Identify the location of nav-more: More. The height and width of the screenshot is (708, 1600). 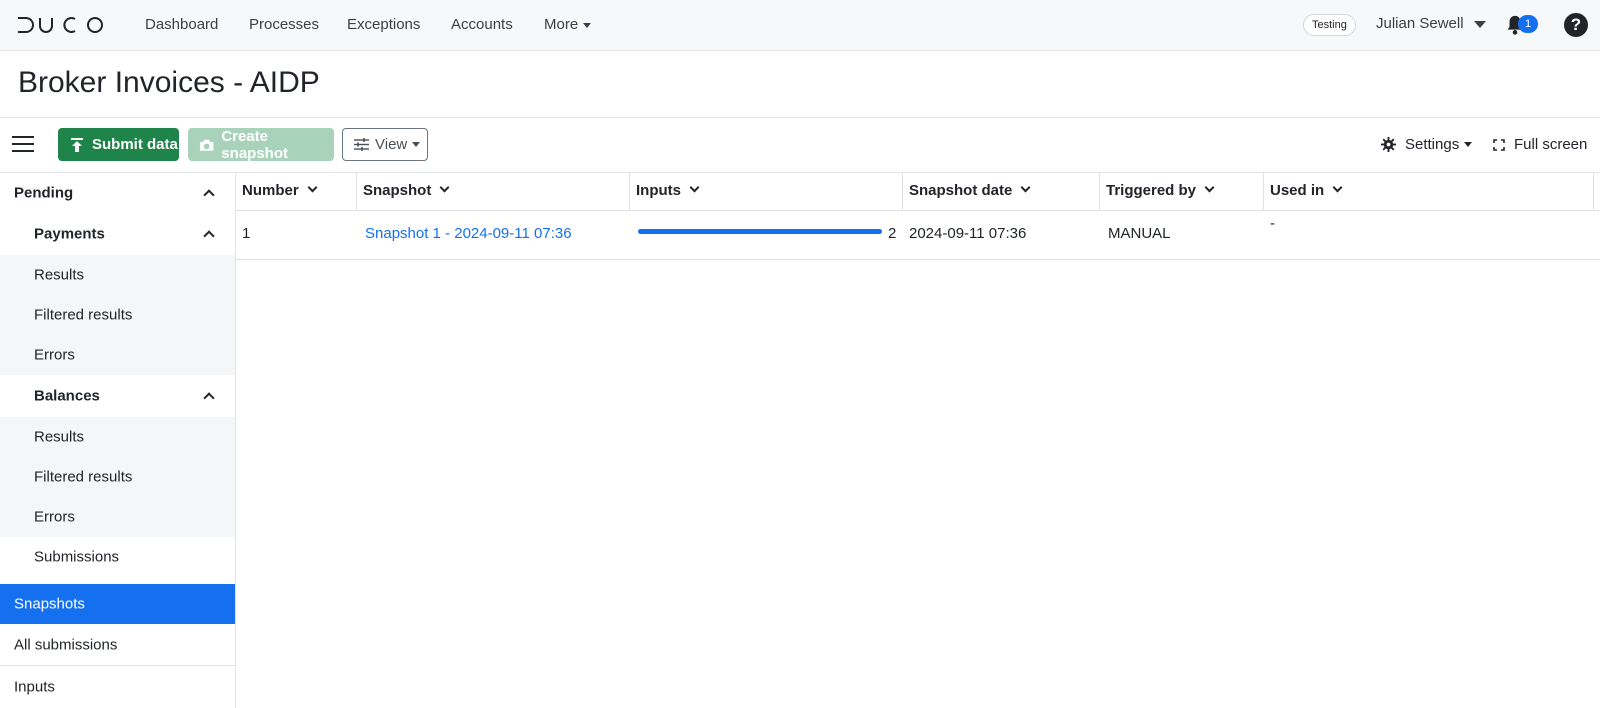
(568, 24).